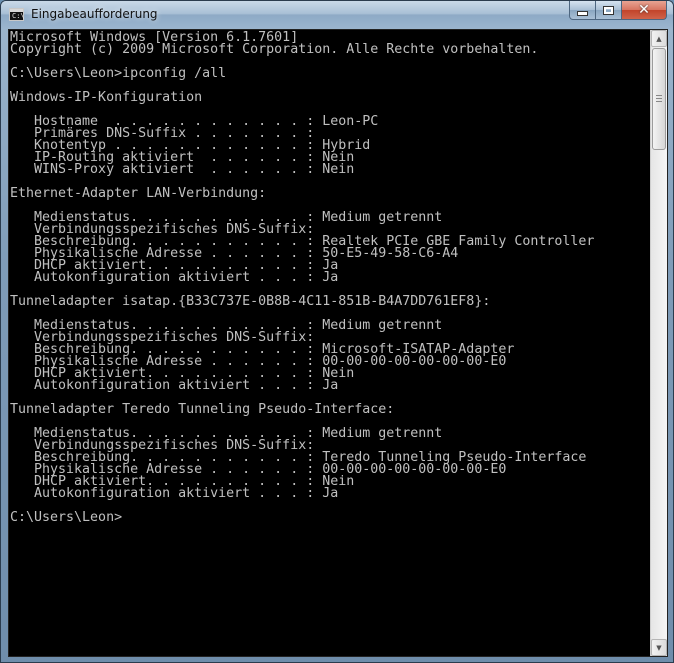  What do you see at coordinates (94, 14) in the screenshot?
I see `window-title: Eingabeaufforderung` at bounding box center [94, 14].